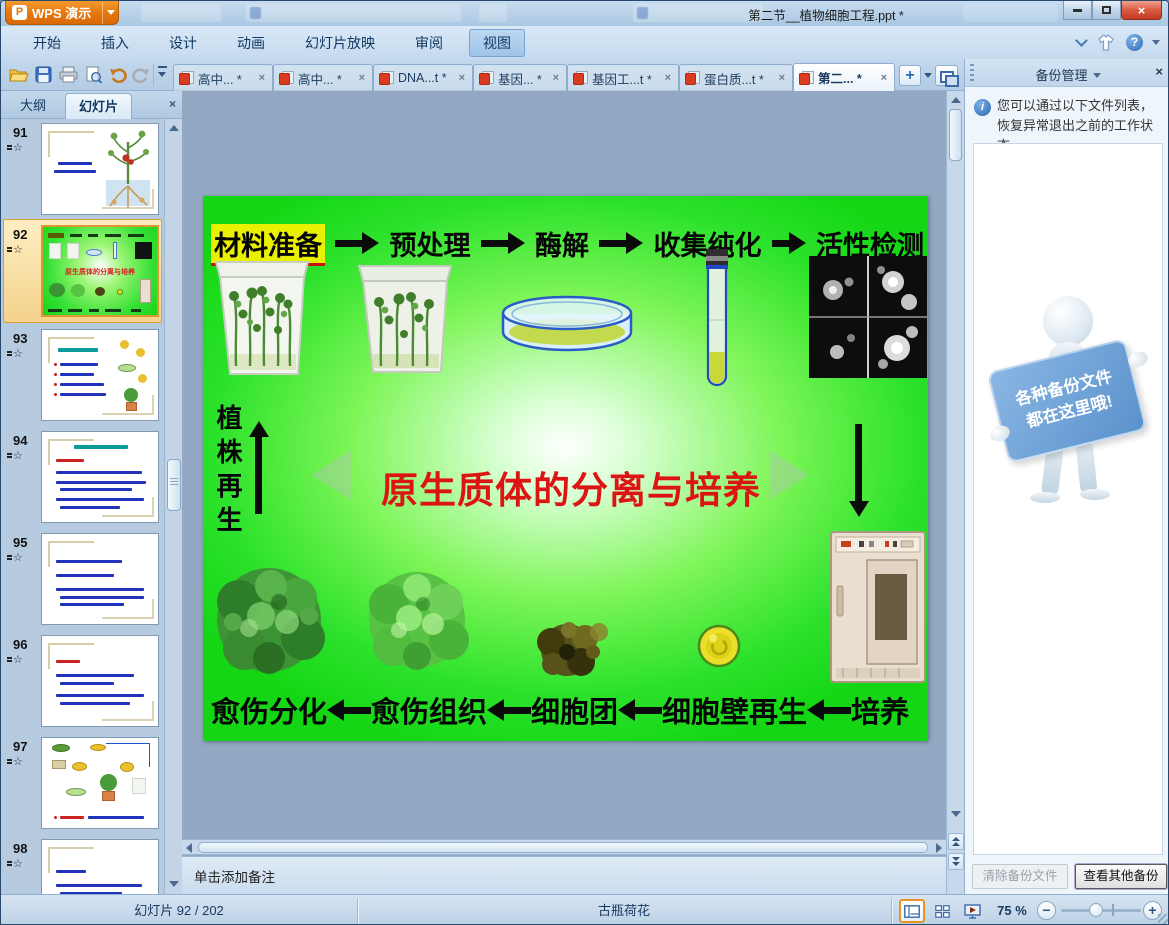  I want to click on notes-pane: 单击添加备注, so click(564, 875).